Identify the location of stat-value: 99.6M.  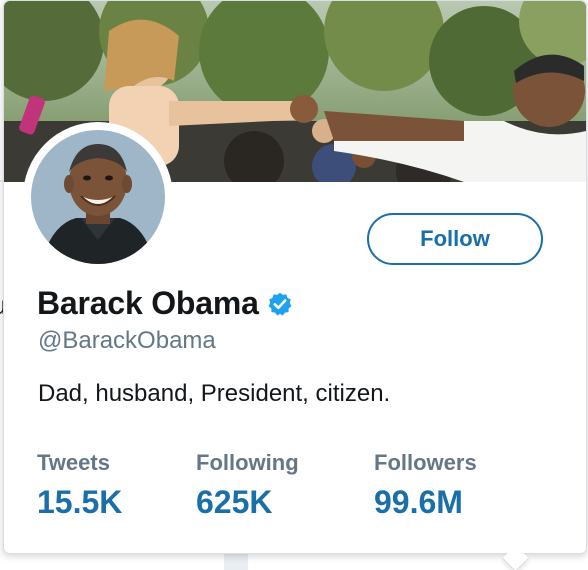
(418, 502).